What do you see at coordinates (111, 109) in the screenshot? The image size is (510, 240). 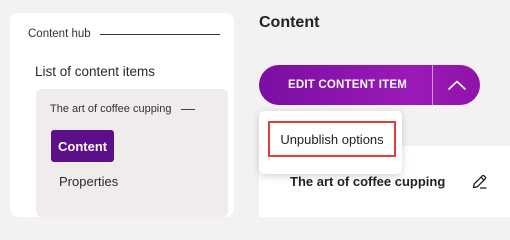 I see `content-item-title: The art of coffee cupping` at bounding box center [111, 109].